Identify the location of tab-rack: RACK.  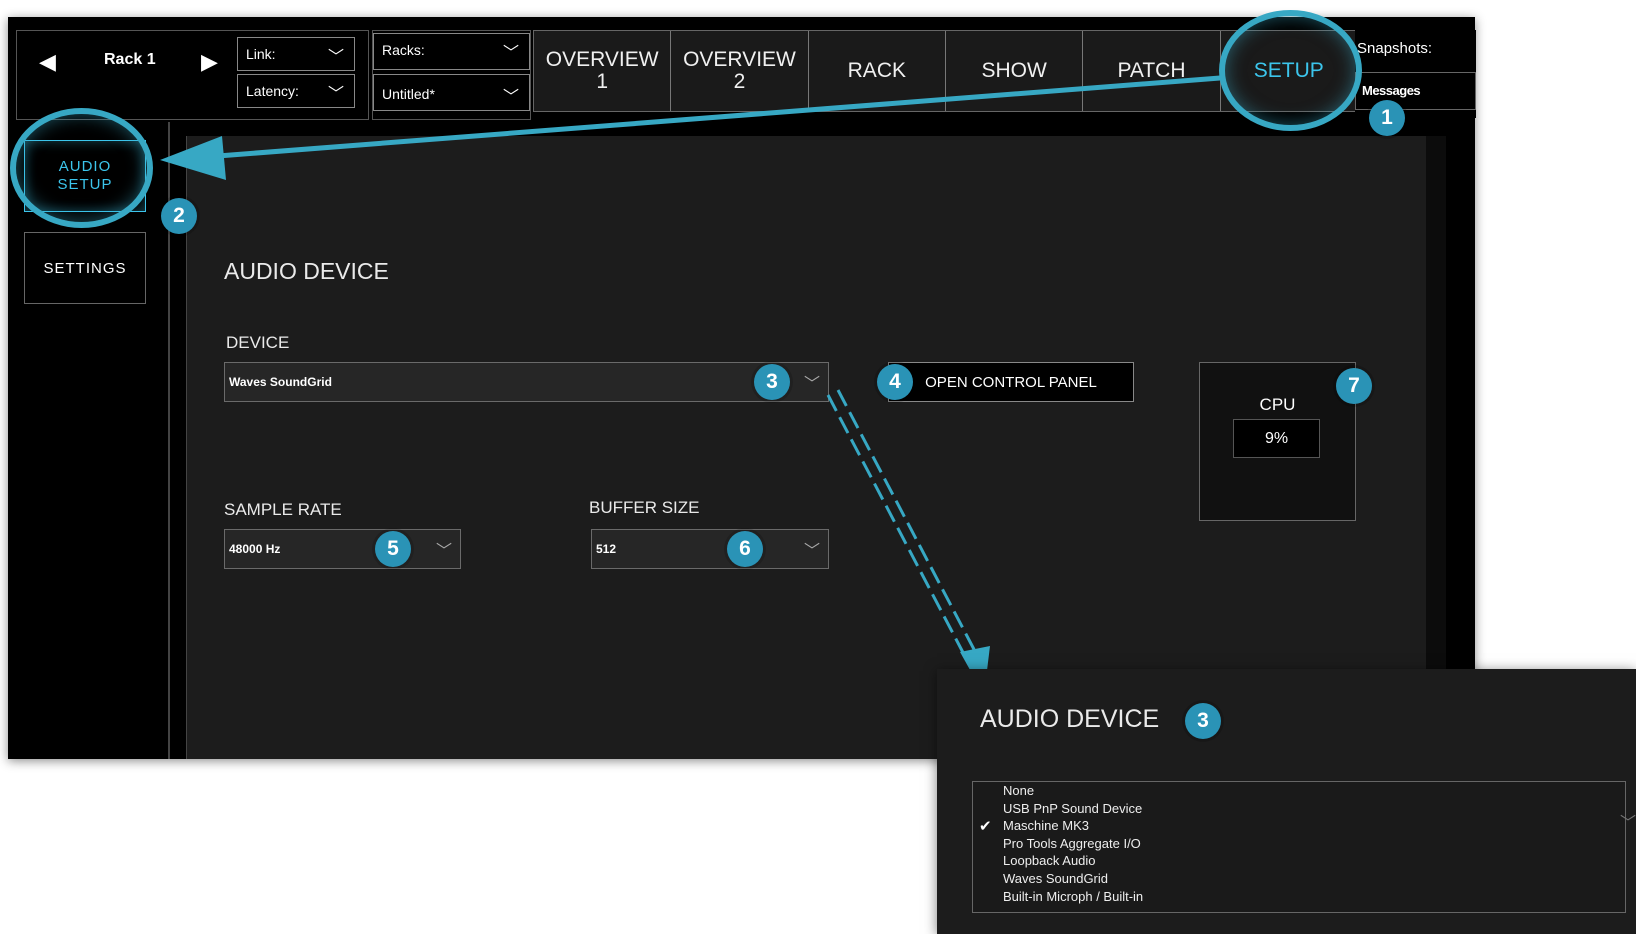
(876, 71).